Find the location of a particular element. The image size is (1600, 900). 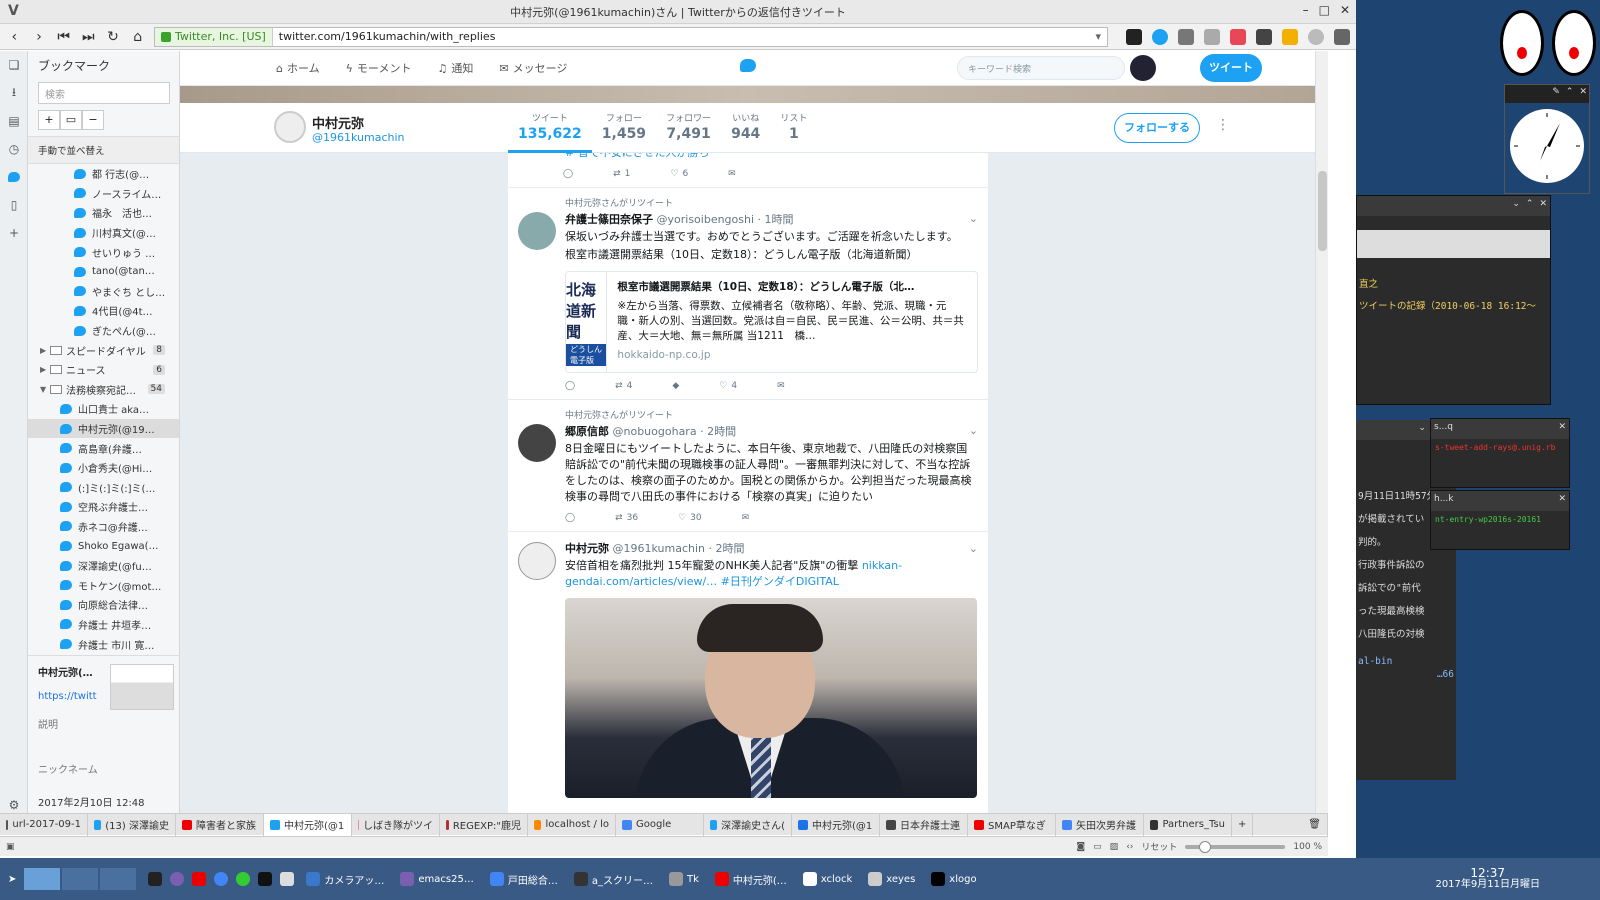

tweet-time: 2時間 is located at coordinates (721, 431).